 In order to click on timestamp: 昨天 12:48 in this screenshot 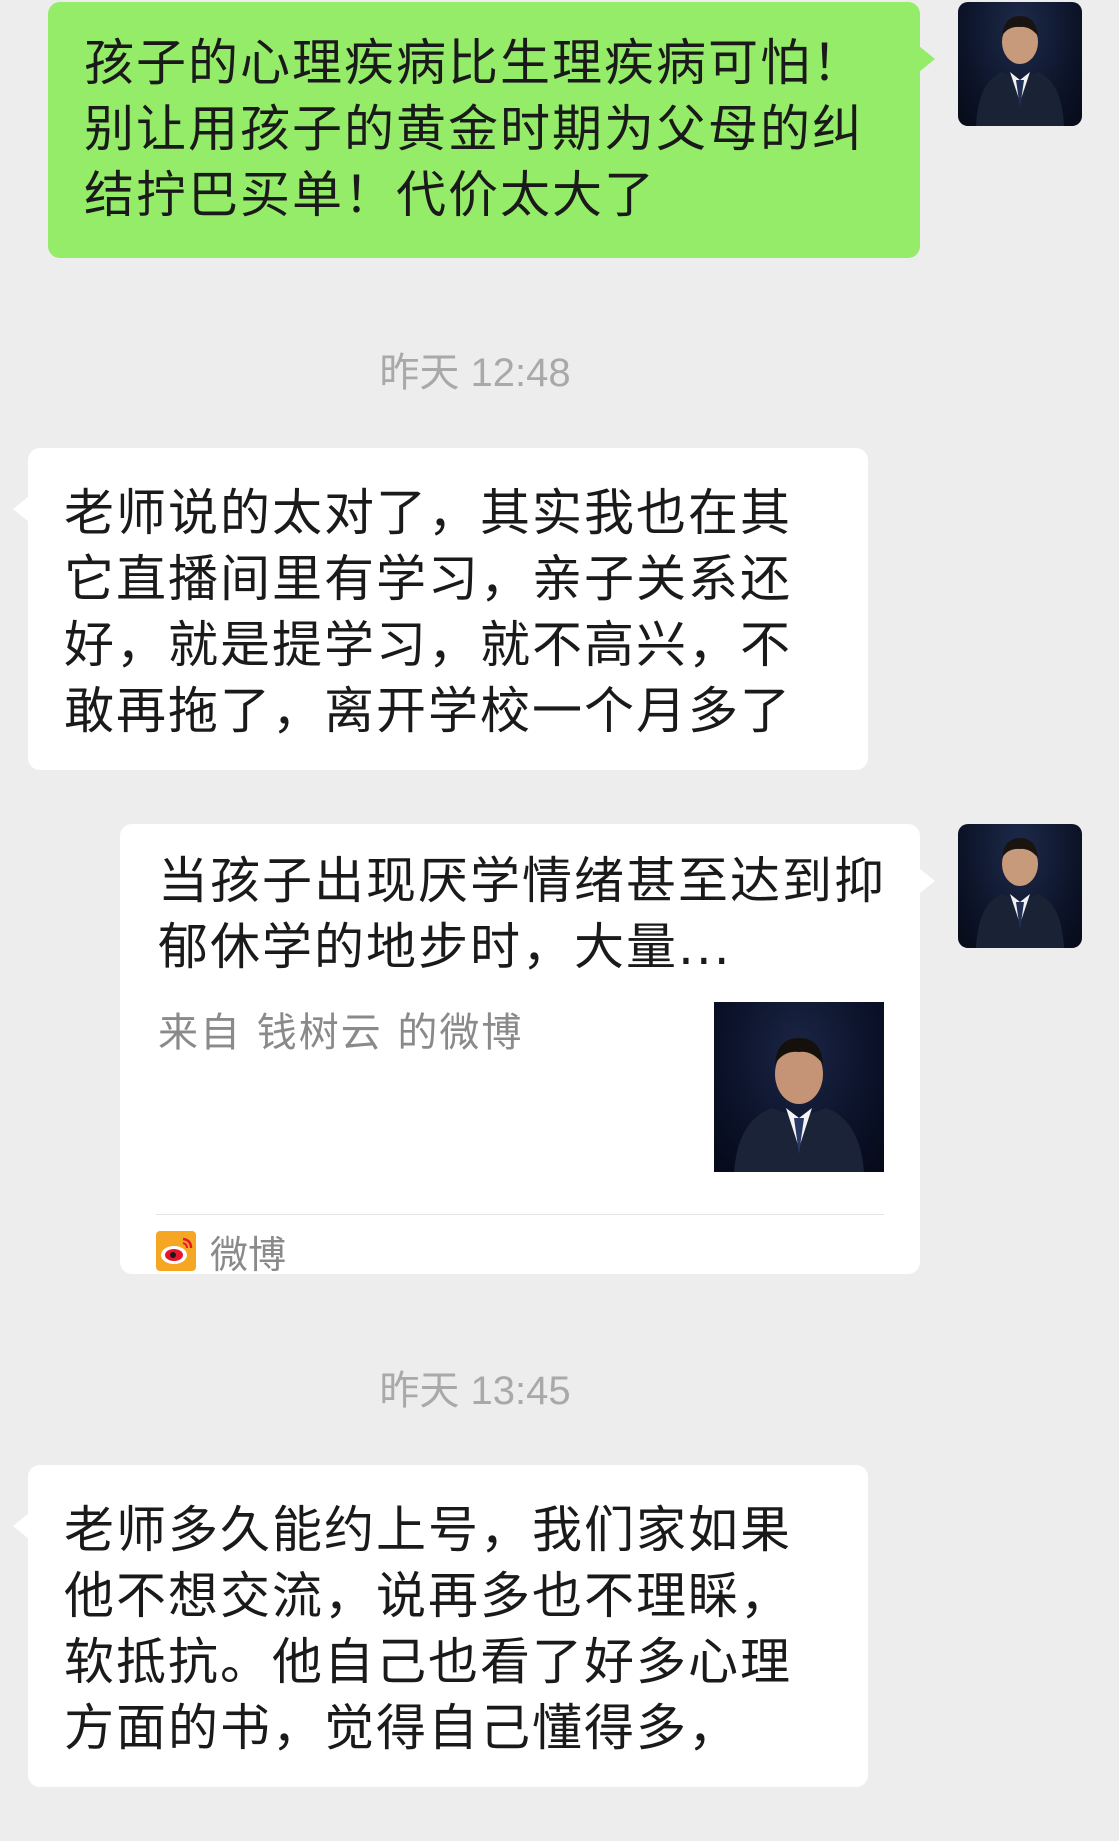, I will do `click(475, 373)`.